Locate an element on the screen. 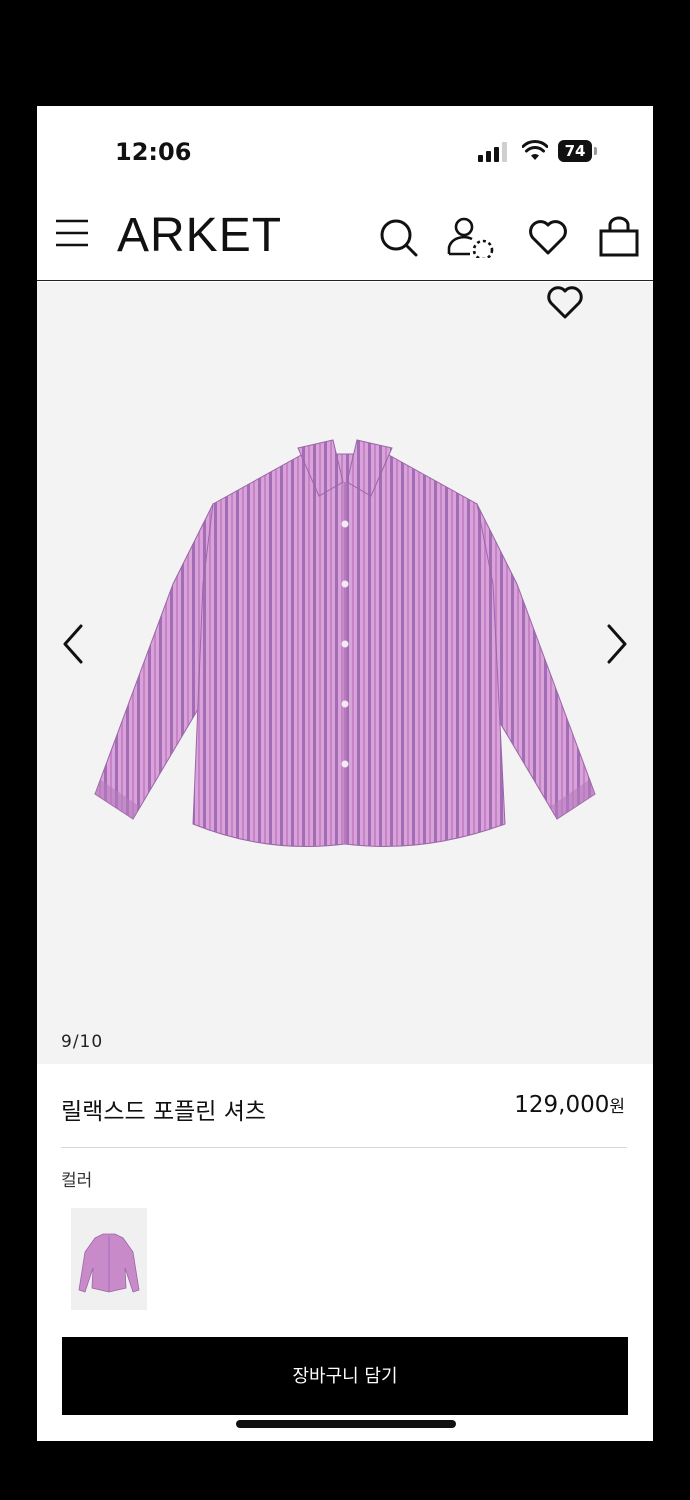 This screenshot has height=1500, width=690. add-to-wishlist-heart-icon is located at coordinates (565, 302).